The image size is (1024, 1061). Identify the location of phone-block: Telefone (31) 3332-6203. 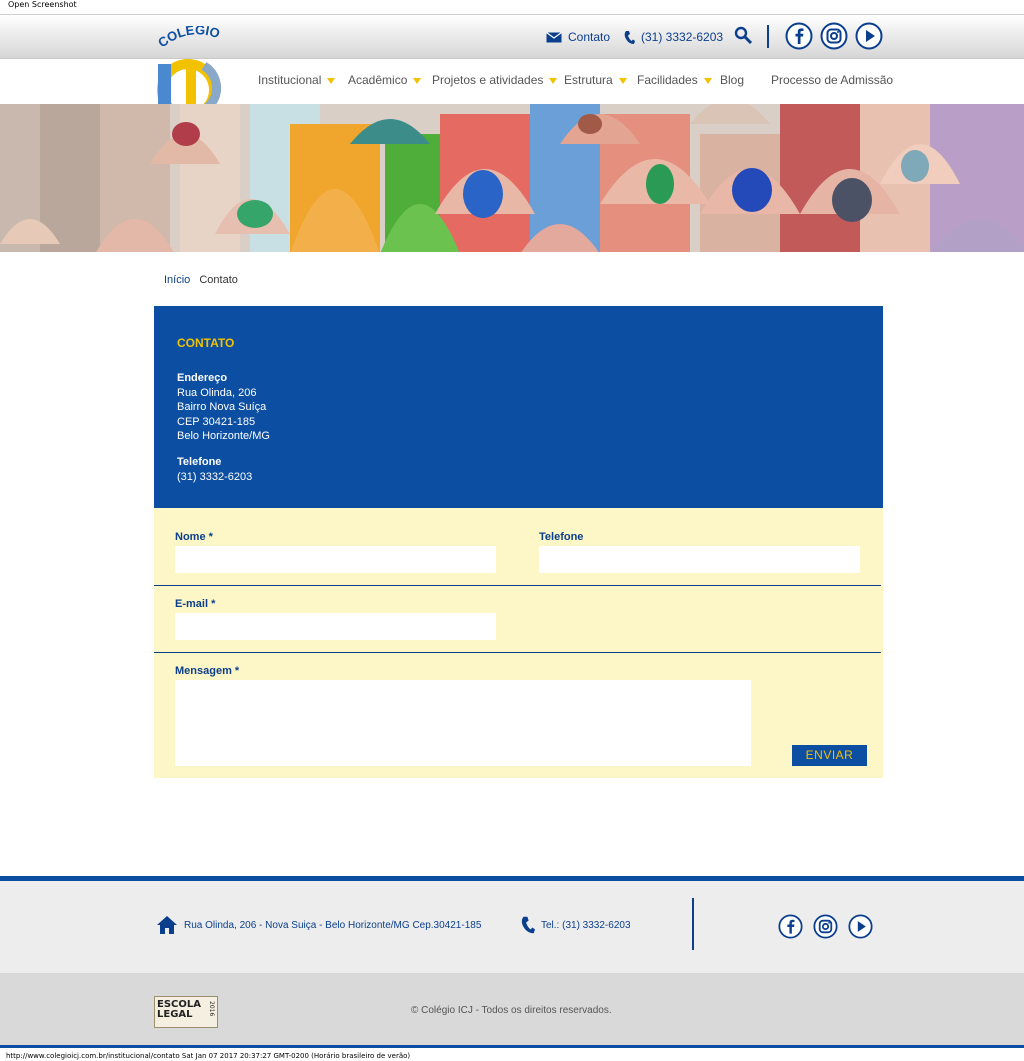
(214, 469).